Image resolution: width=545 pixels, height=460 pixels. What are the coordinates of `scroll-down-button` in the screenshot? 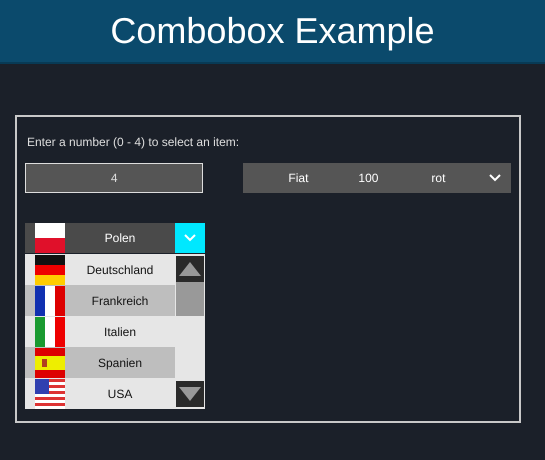 It's located at (190, 394).